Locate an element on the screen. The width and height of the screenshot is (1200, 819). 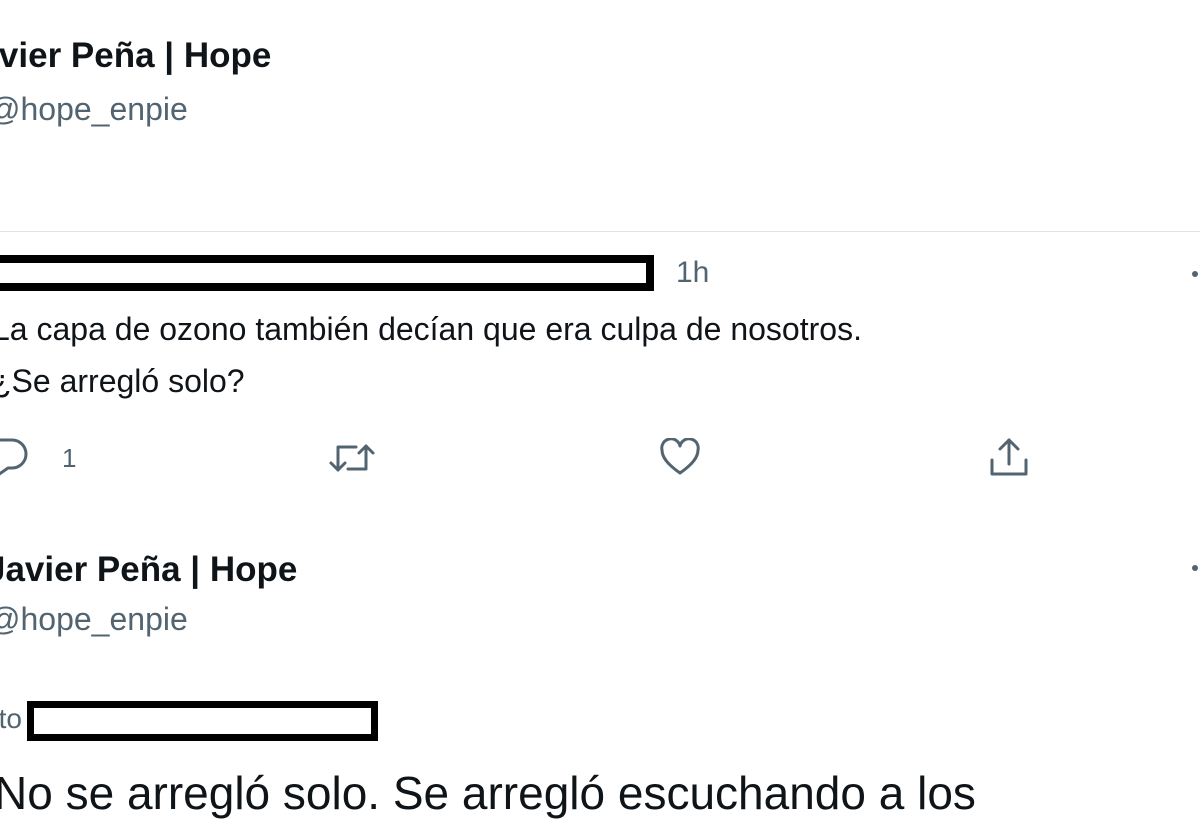
author-display-name: Javier Peña | Hope is located at coordinates (148, 570).